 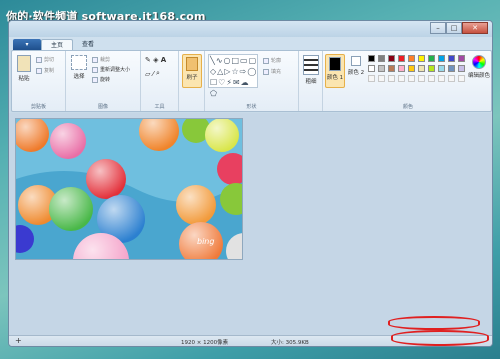 I want to click on size-label: 粗细, so click(x=311, y=82).